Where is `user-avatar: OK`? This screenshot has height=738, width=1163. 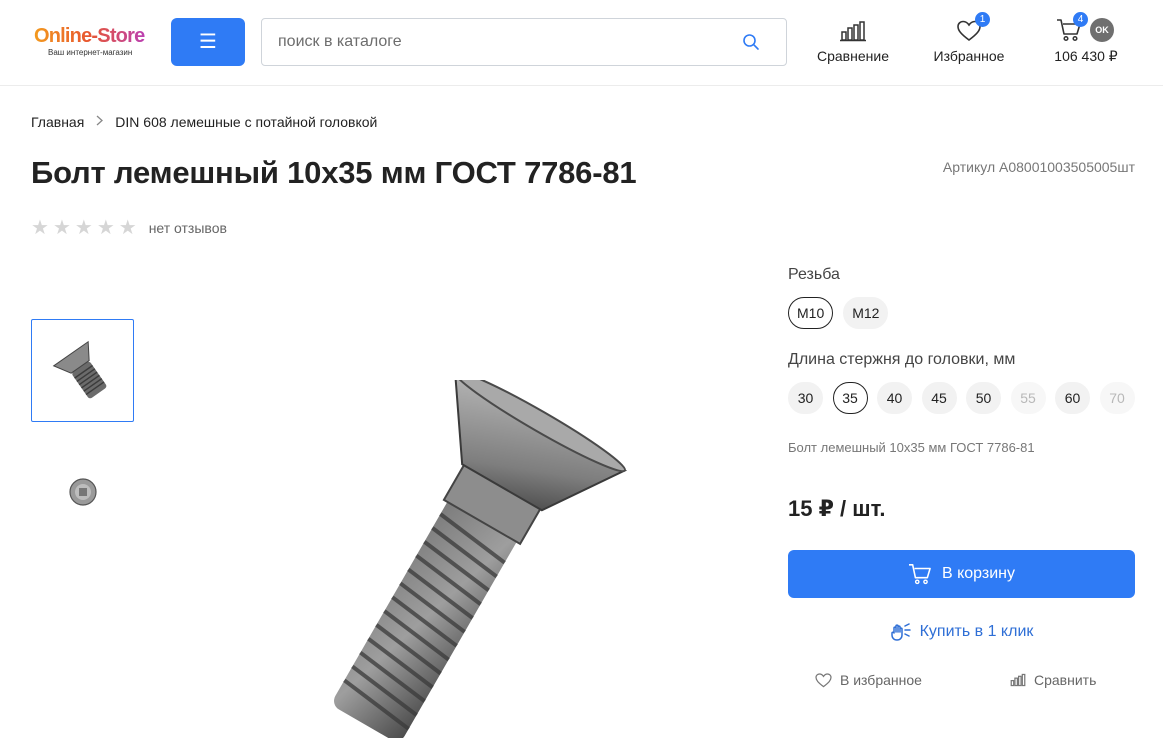
user-avatar: OK is located at coordinates (1102, 30).